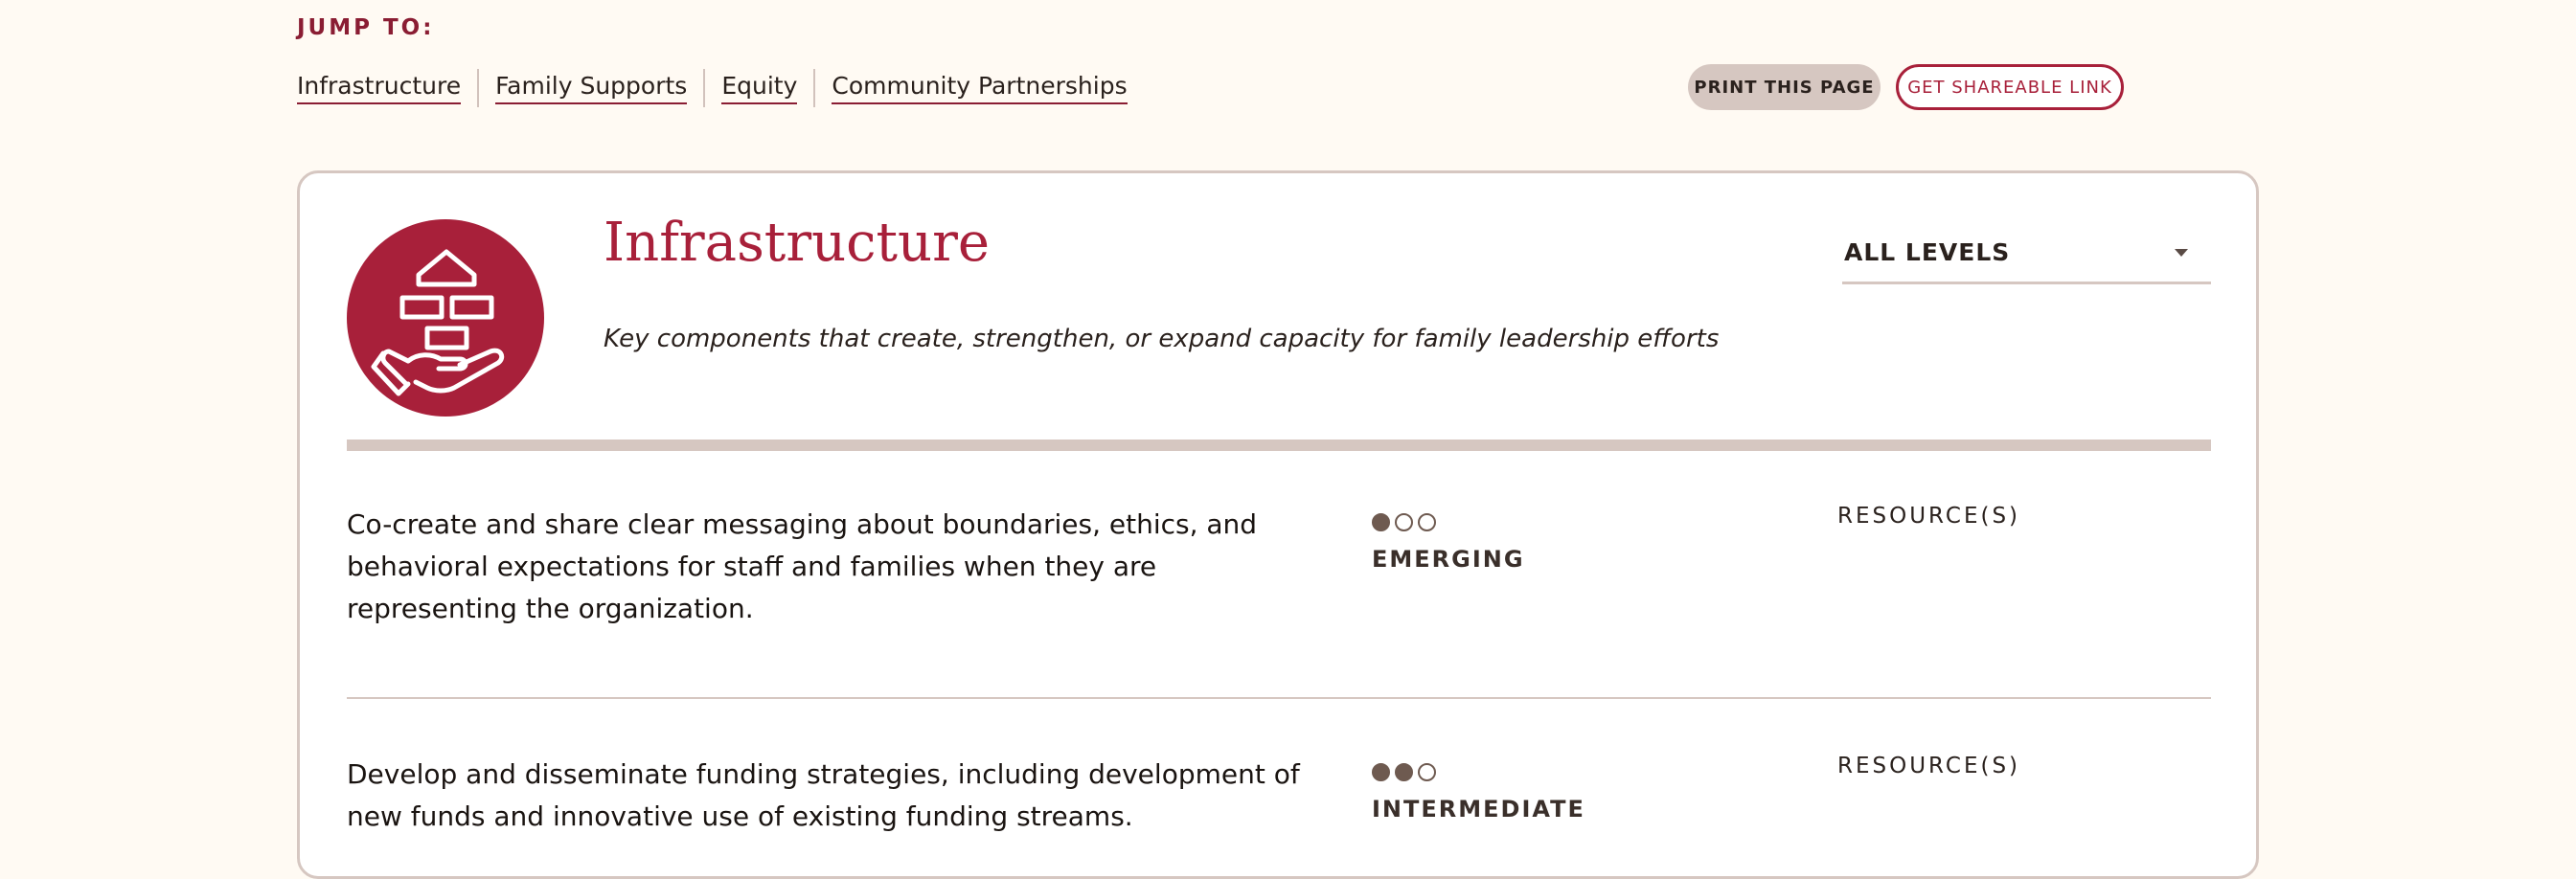 The width and height of the screenshot is (2576, 879). I want to click on hand-holding-building-icon, so click(438, 322).